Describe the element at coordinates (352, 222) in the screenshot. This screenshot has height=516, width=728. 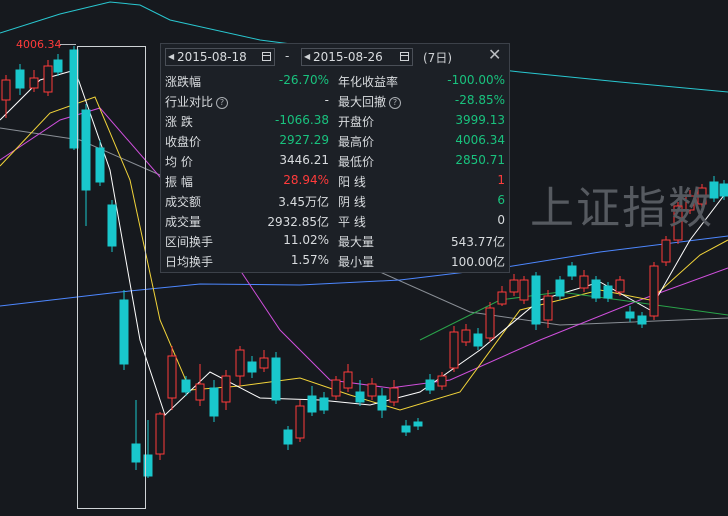
I see `stat-label: 平 线` at that location.